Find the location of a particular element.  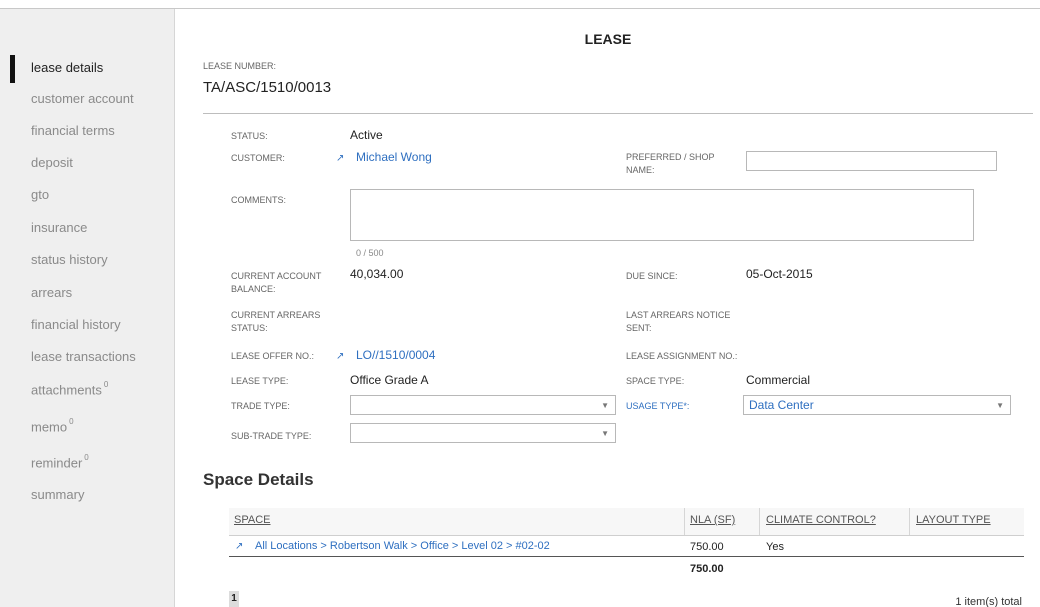

sidebar-item-lease-transactions: lease transactions is located at coordinates (83, 356).